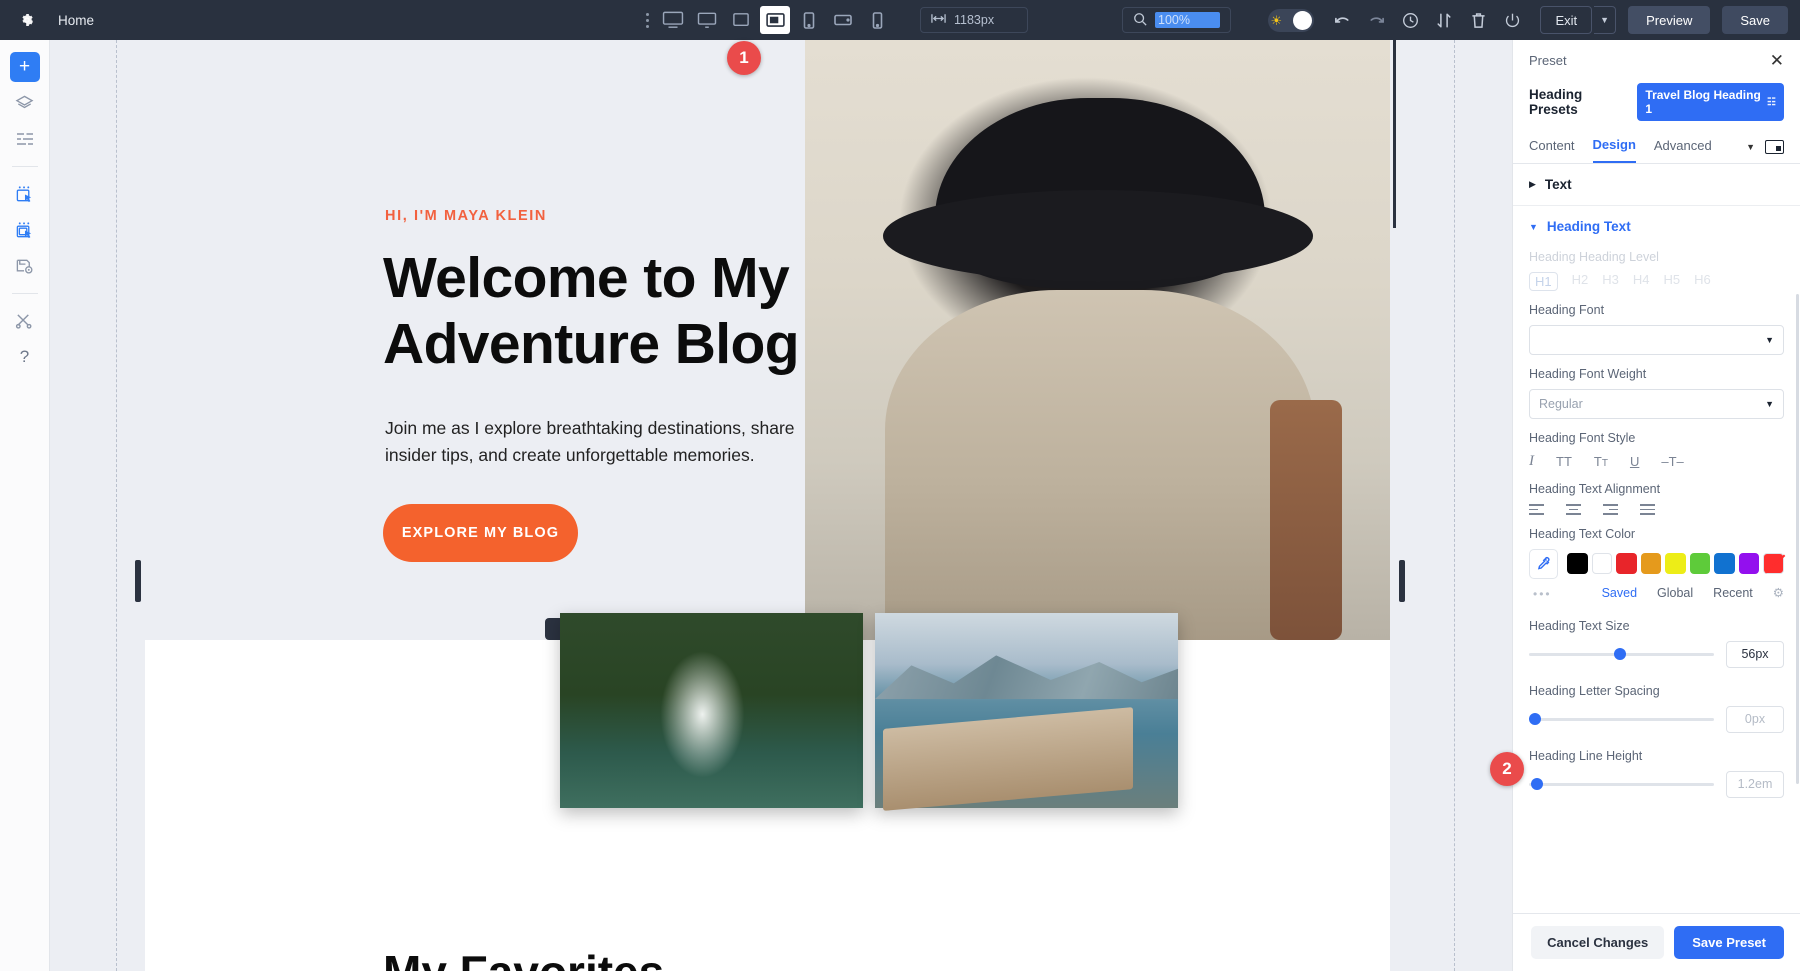  What do you see at coordinates (1619, 593) in the screenshot?
I see `color-tab-saved: Saved` at bounding box center [1619, 593].